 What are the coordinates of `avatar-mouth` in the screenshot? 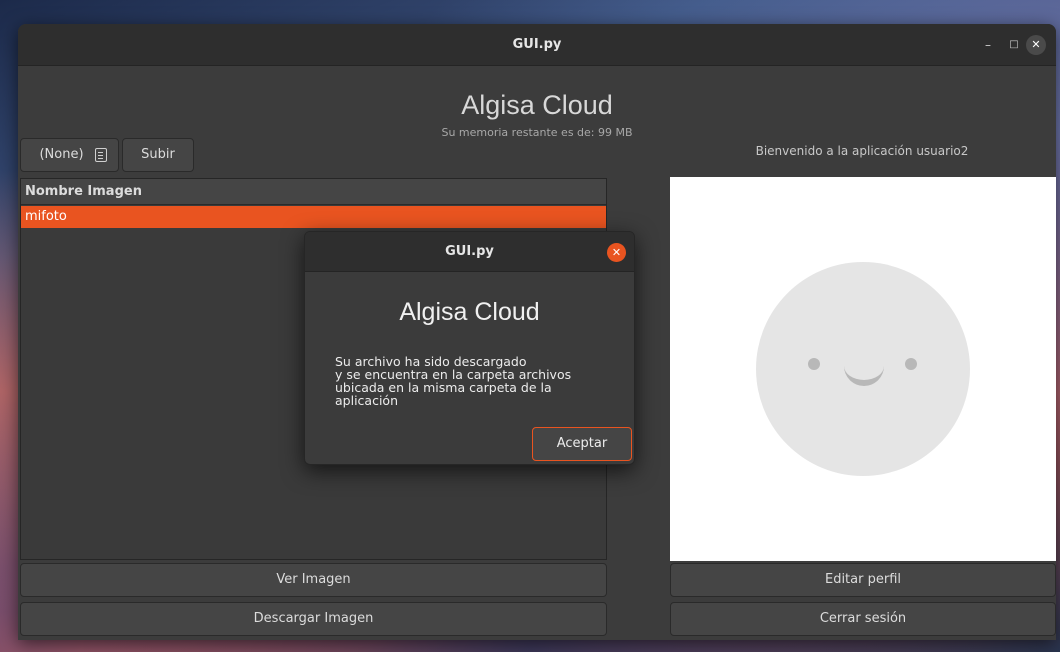 It's located at (864, 376).